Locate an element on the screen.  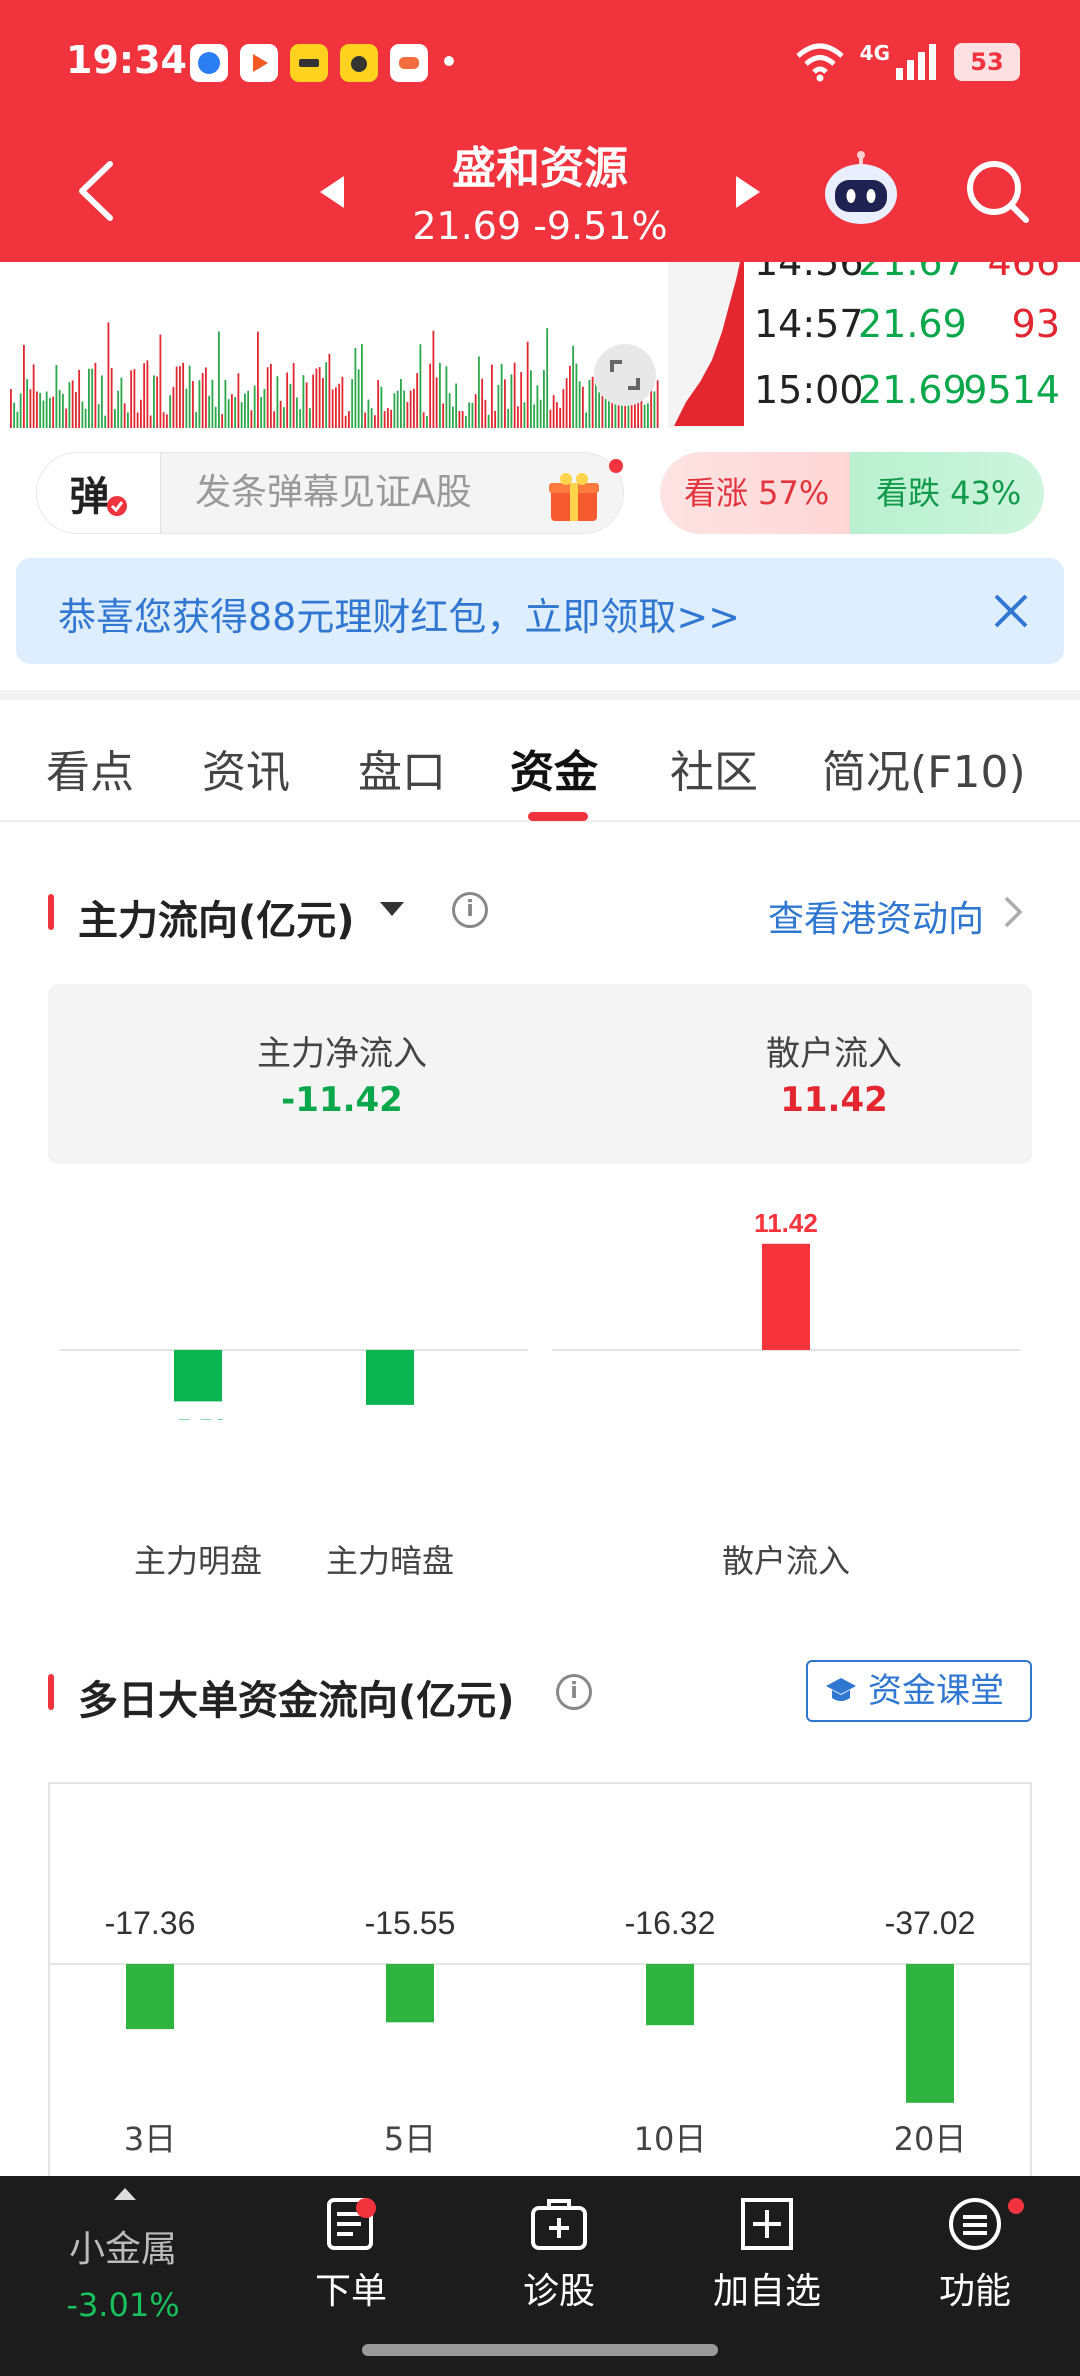
expand-up-icon is located at coordinates (125, 2194).